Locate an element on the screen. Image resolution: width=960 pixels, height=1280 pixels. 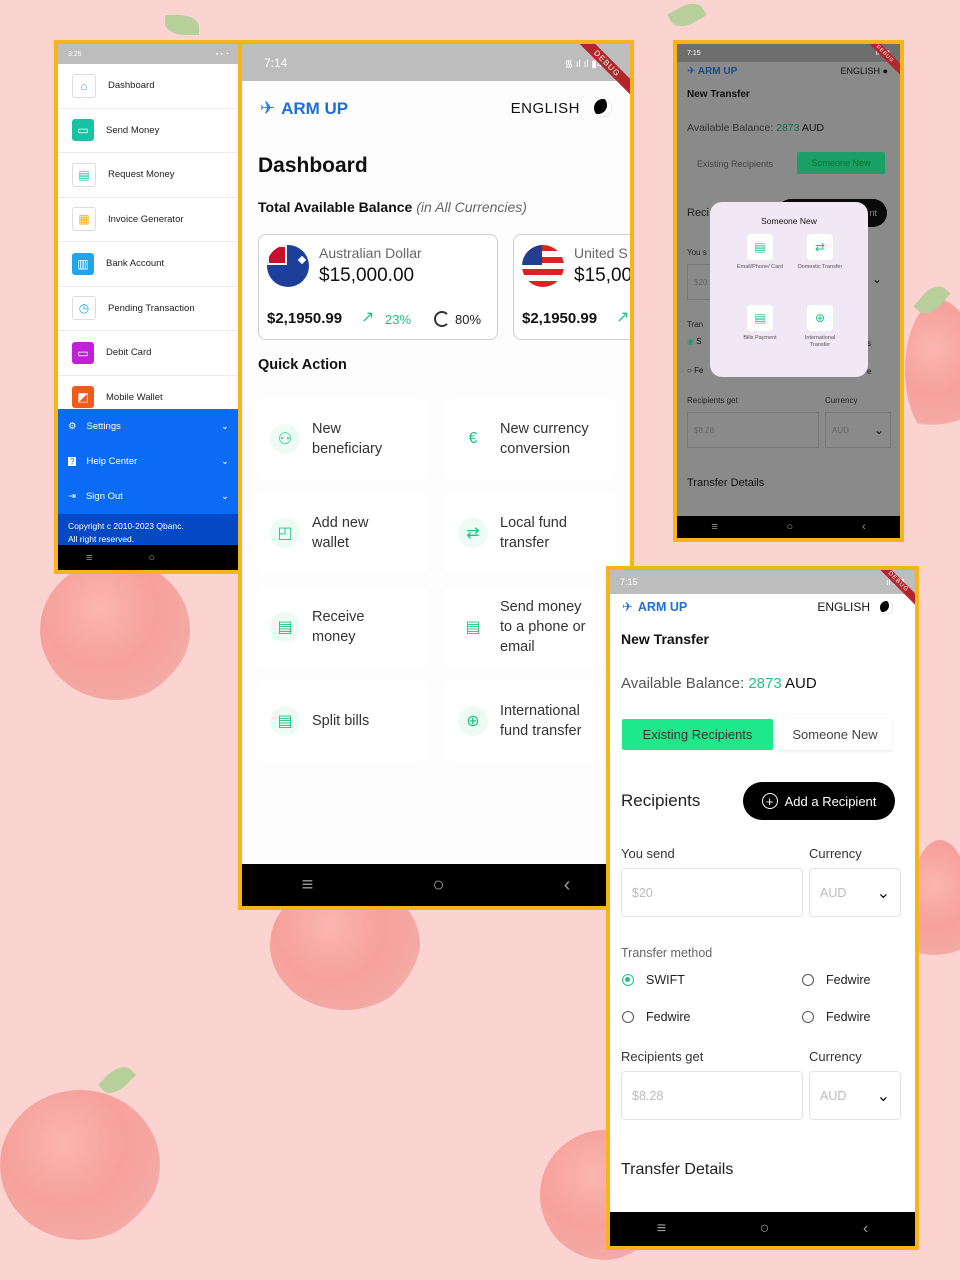
sidebar-item-send-money: ▭ Send Money is located at coordinates (148, 130).